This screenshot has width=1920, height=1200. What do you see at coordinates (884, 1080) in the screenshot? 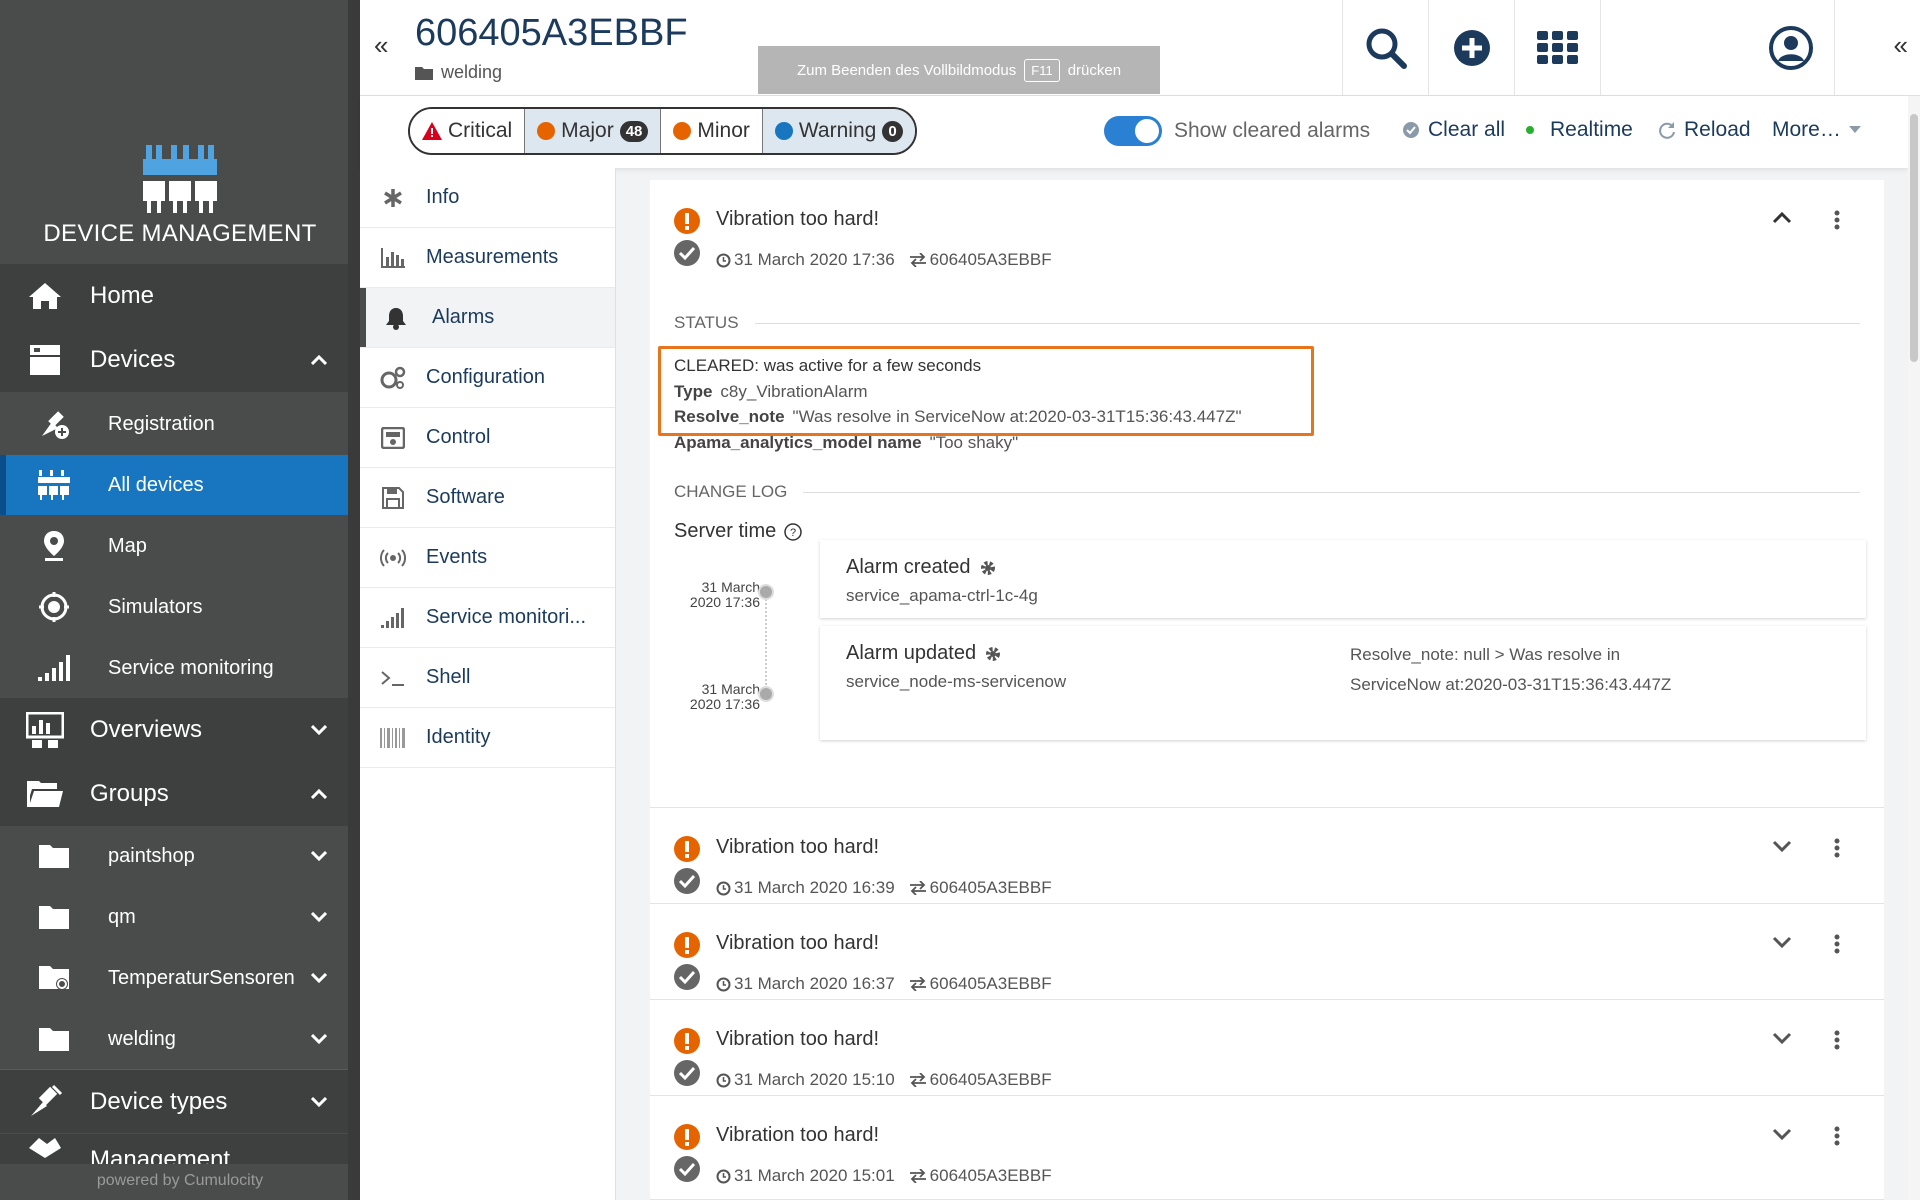
I see `alarm-meta: 31 March 2020 15:10 606405A3EBBF` at bounding box center [884, 1080].